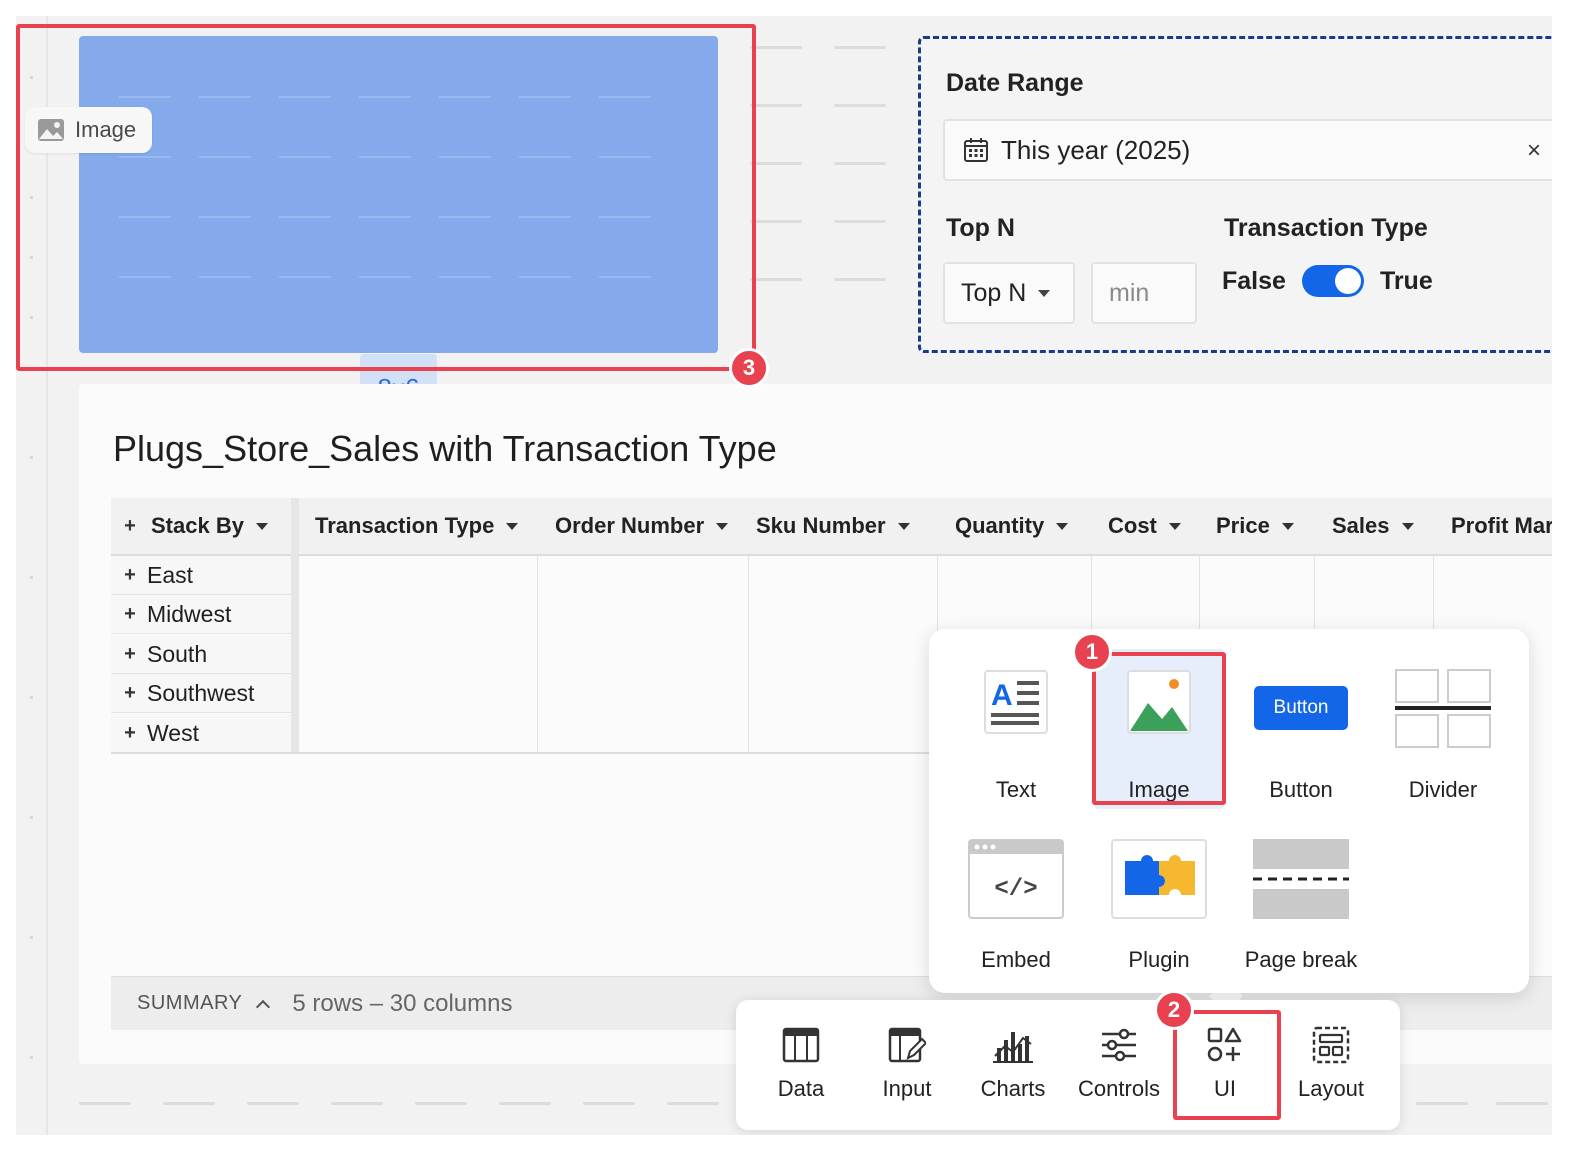 The height and width of the screenshot is (1166, 1588). Describe the element at coordinates (1145, 527) in the screenshot. I see `column-header-cost: Cost` at that location.